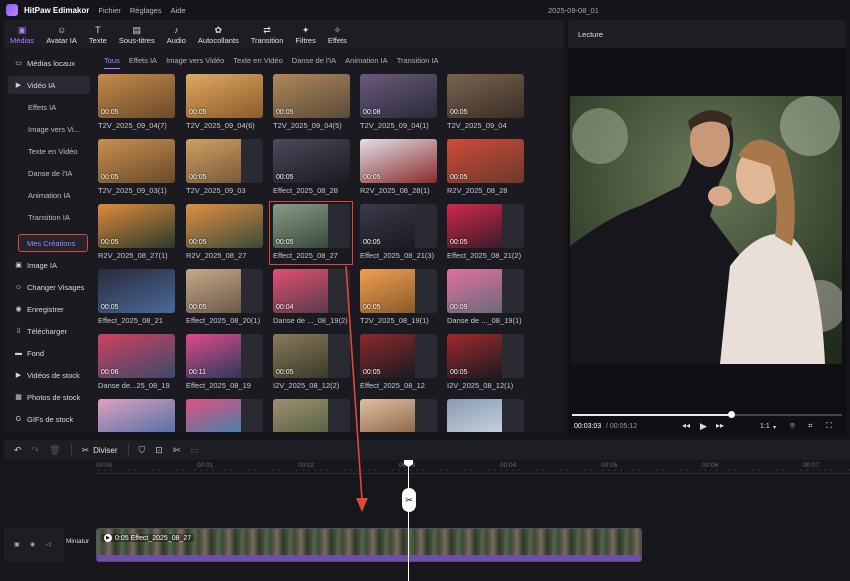 This screenshot has height=581, width=850. Describe the element at coordinates (311, 356) in the screenshot. I see `media-thumbnail: 00:05` at that location.